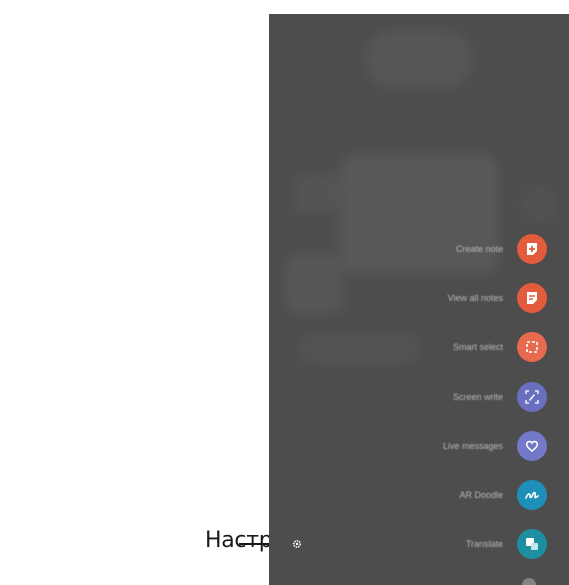 This screenshot has width=569, height=585. I want to click on gear-icon, so click(297, 544).